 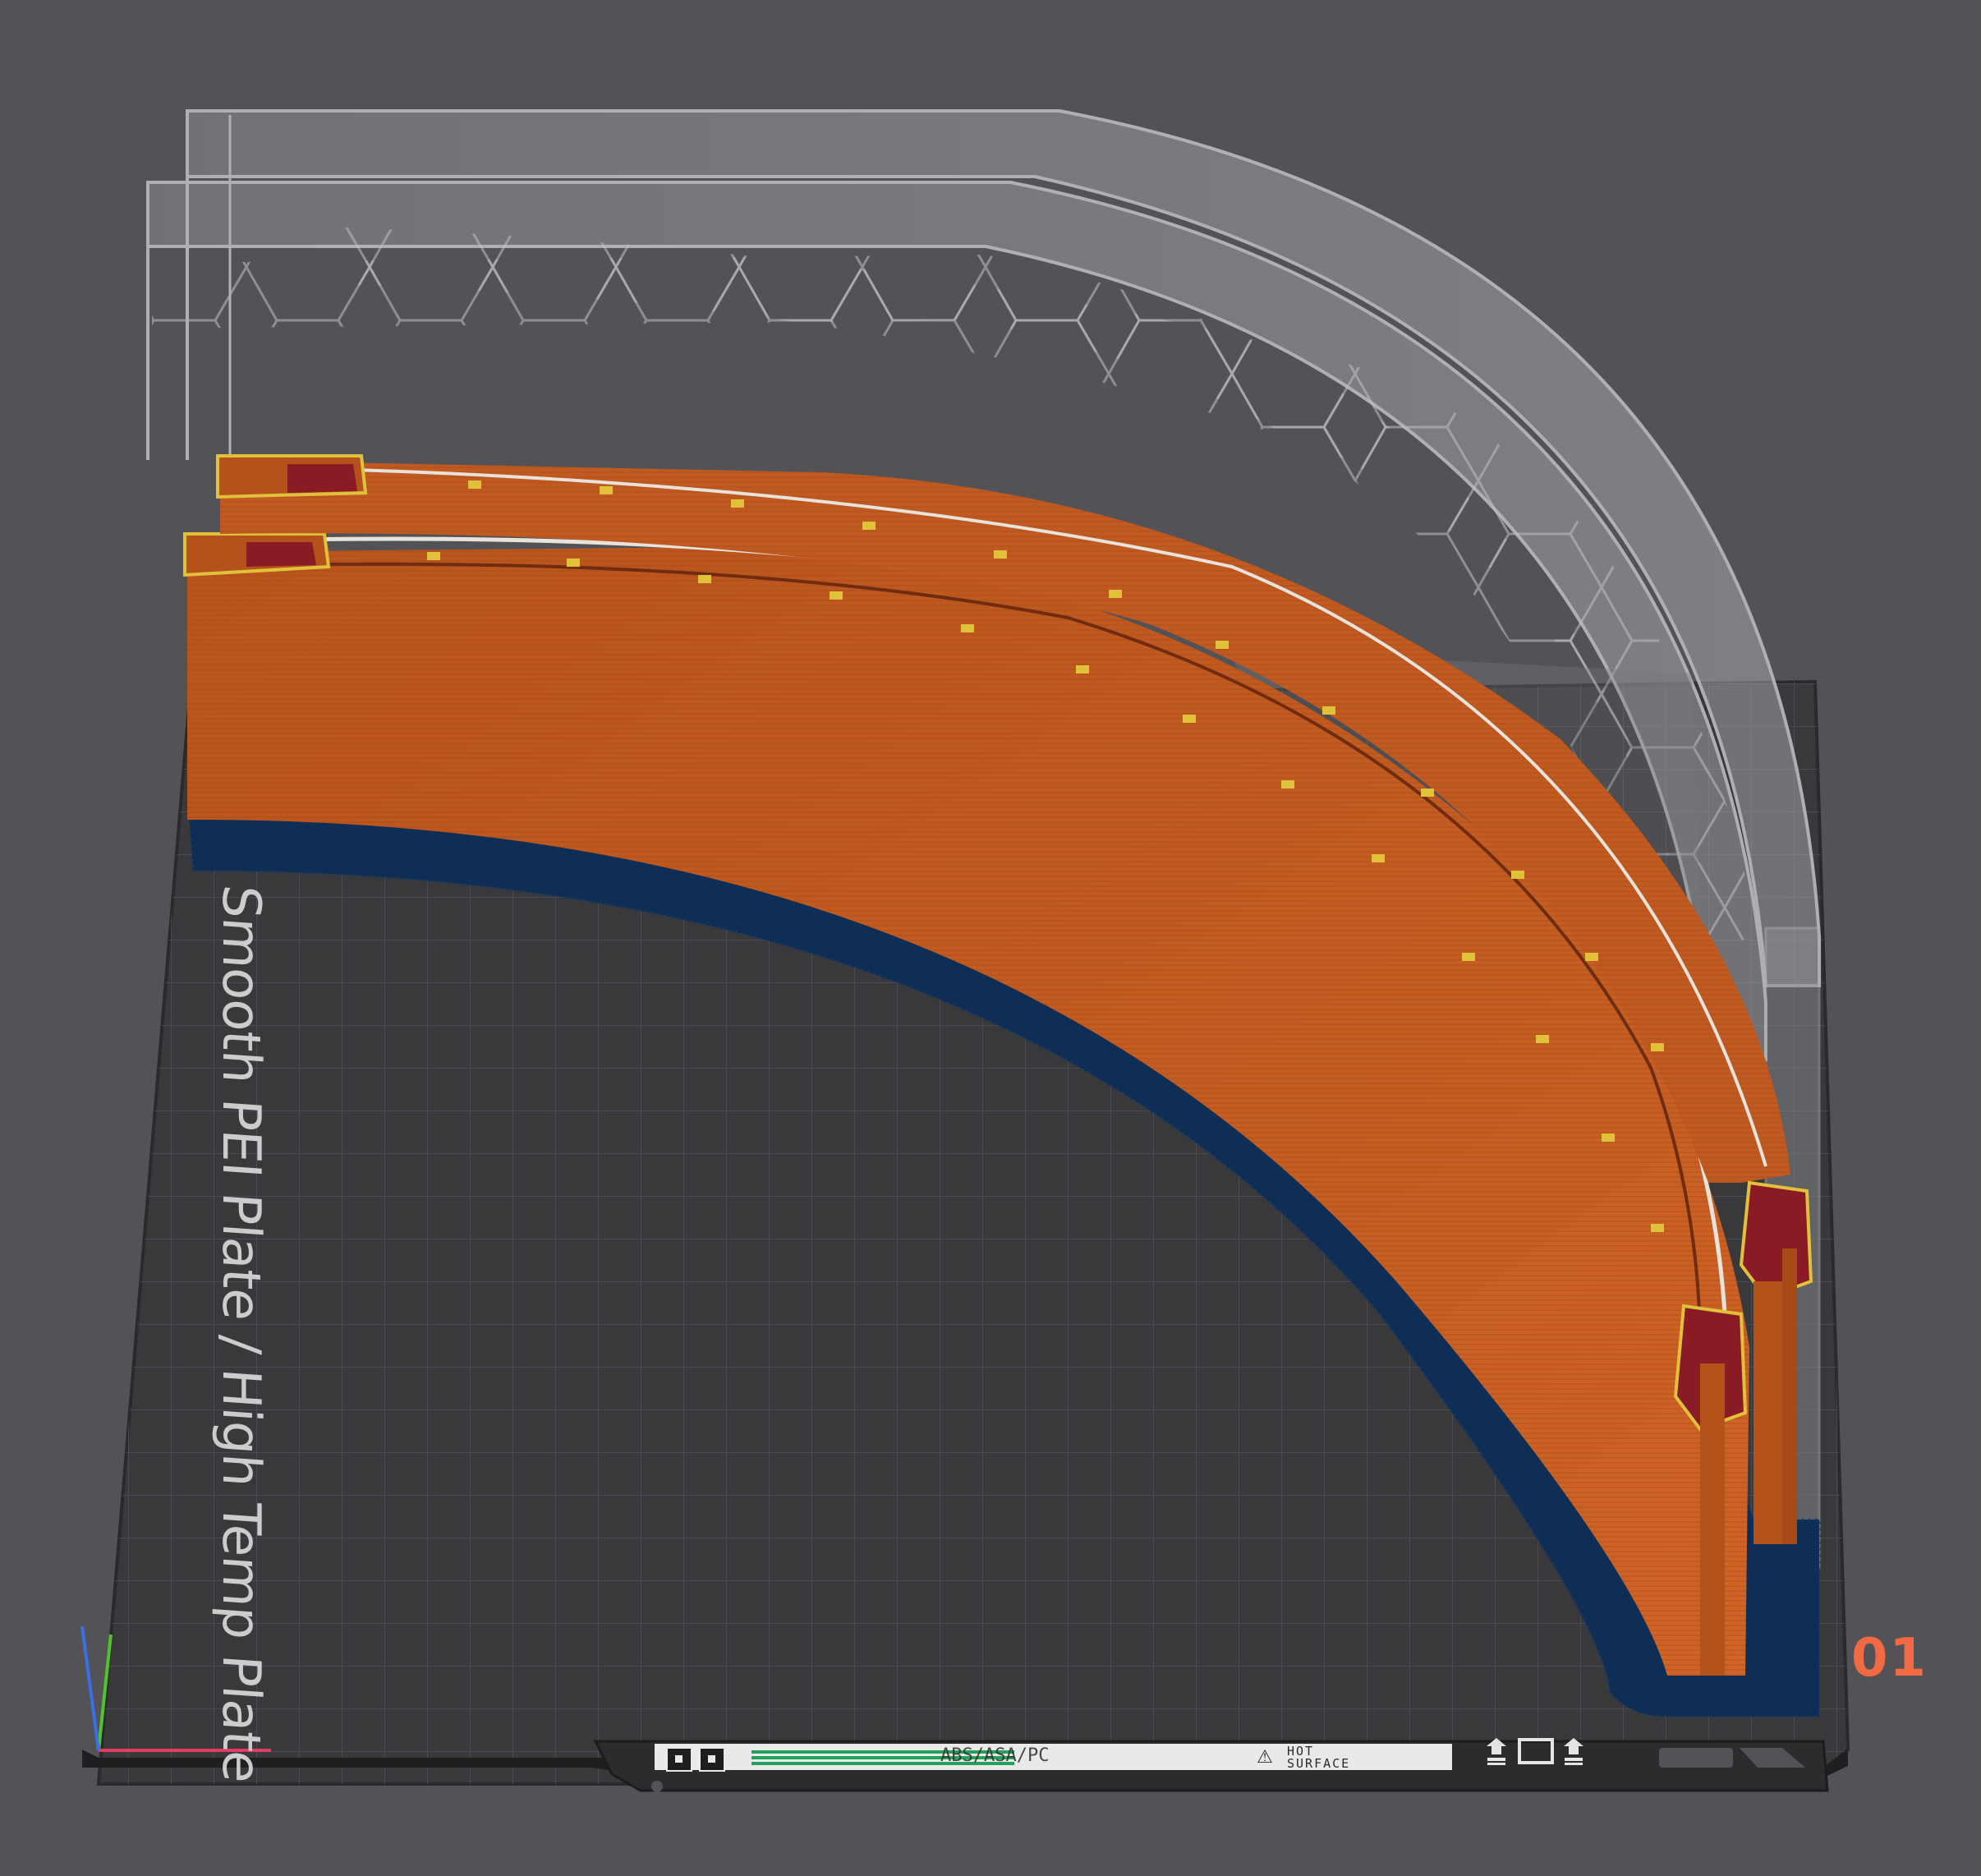 What do you see at coordinates (1889, 1658) in the screenshot?
I see `plate-number: 01` at bounding box center [1889, 1658].